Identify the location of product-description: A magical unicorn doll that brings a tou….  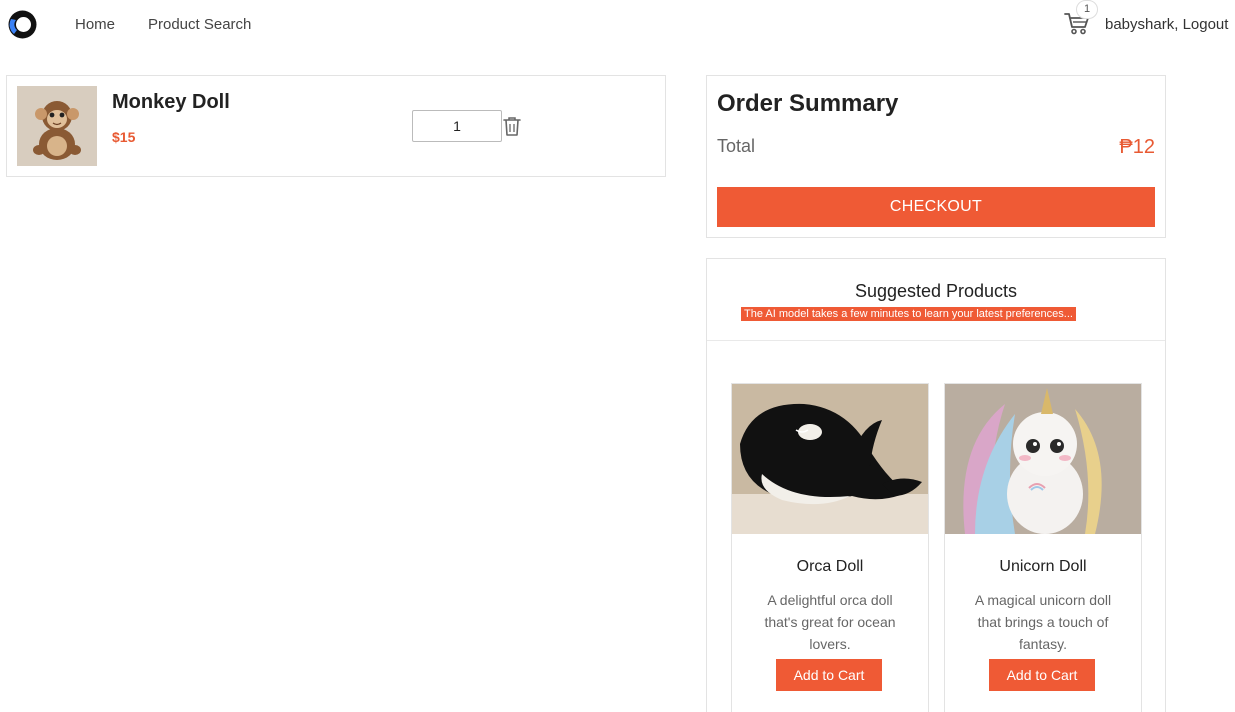
(1043, 622).